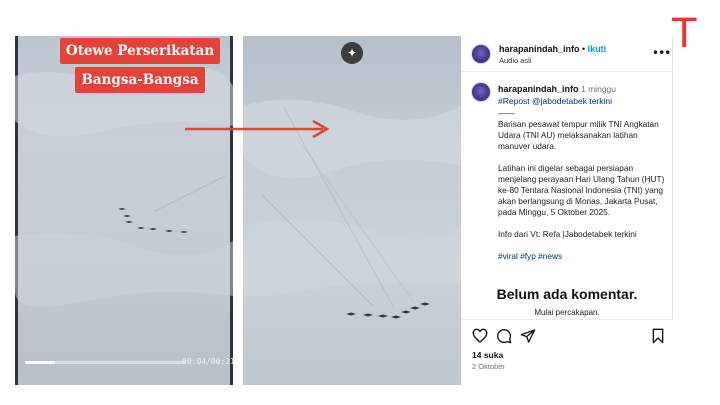  What do you see at coordinates (488, 366) in the screenshot?
I see `post-date: 2 Oktober` at bounding box center [488, 366].